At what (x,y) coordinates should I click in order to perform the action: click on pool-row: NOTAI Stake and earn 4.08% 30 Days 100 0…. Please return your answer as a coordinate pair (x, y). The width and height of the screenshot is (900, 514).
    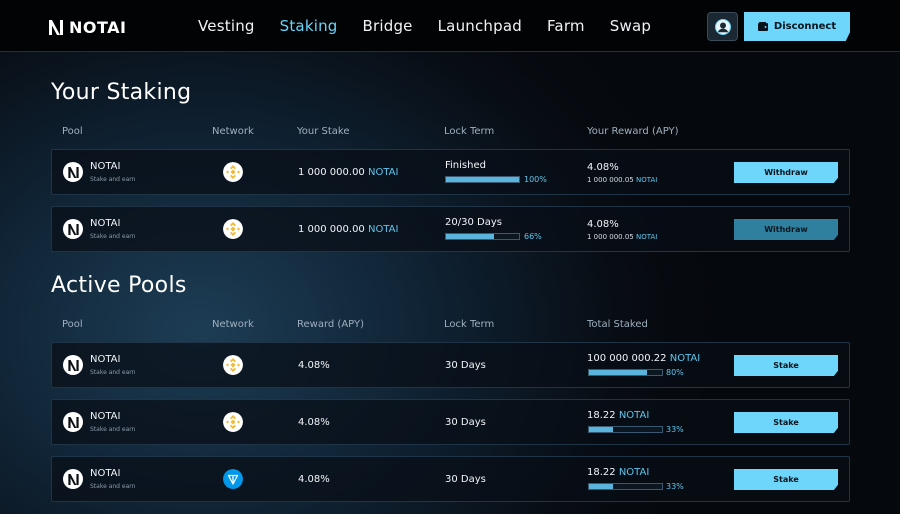
    Looking at the image, I should click on (450, 365).